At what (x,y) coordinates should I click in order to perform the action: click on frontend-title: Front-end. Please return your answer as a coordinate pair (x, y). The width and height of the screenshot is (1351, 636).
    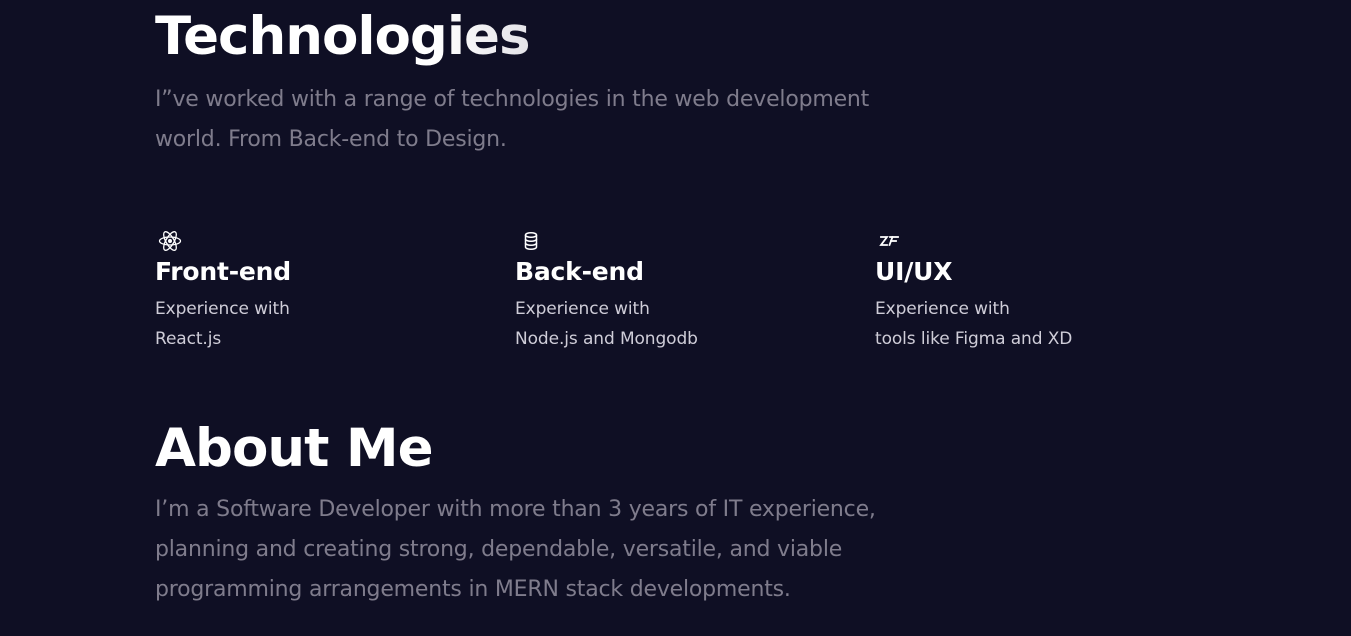
    Looking at the image, I should click on (223, 271).